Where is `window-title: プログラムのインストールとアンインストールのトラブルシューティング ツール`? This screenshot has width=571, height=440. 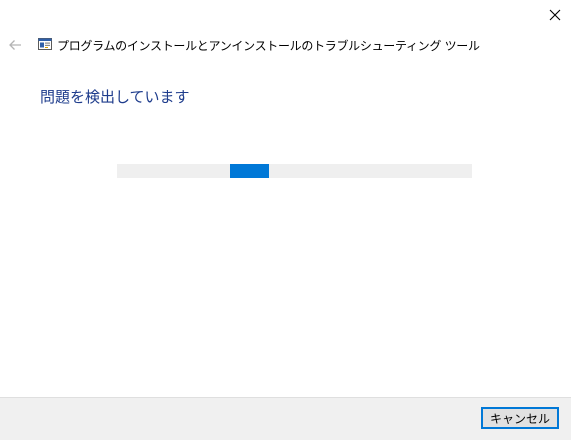 window-title: プログラムのインストールとアンインストールのトラブルシューティング ツール is located at coordinates (268, 46).